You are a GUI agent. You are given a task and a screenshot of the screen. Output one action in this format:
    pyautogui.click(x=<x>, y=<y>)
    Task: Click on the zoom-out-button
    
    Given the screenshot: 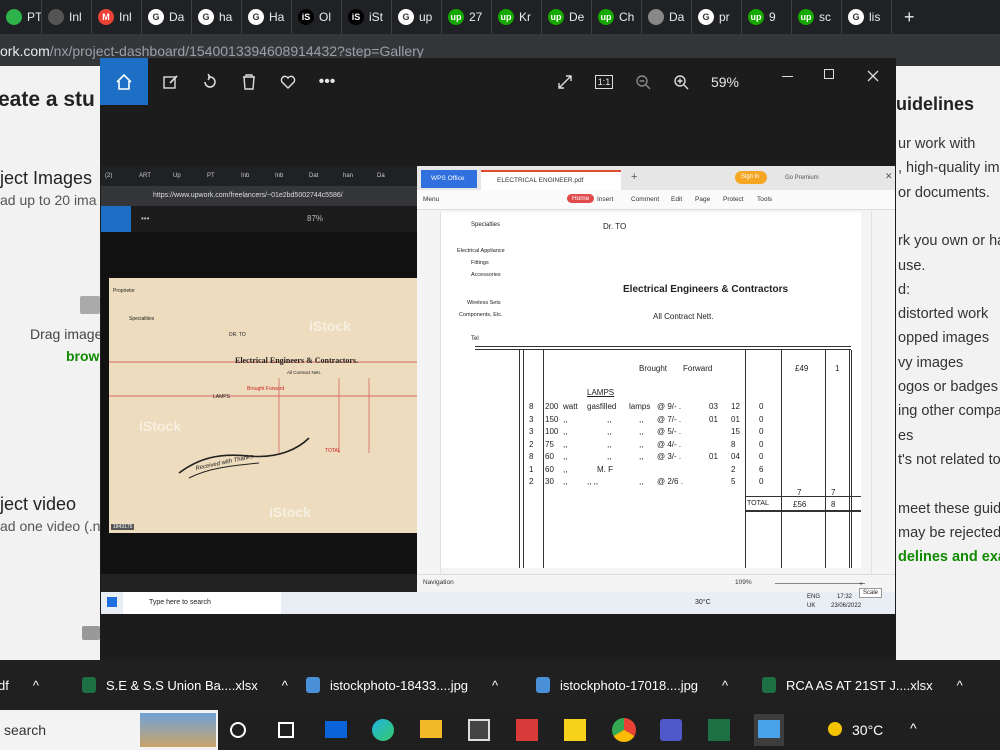 What is the action you would take?
    pyautogui.click(x=643, y=81)
    